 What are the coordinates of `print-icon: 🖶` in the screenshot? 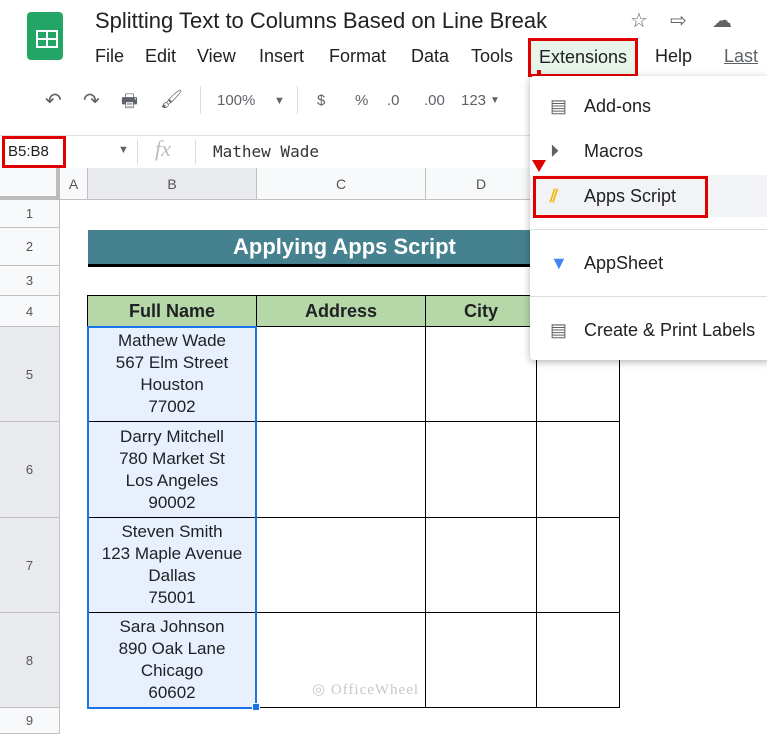 It's located at (129, 104).